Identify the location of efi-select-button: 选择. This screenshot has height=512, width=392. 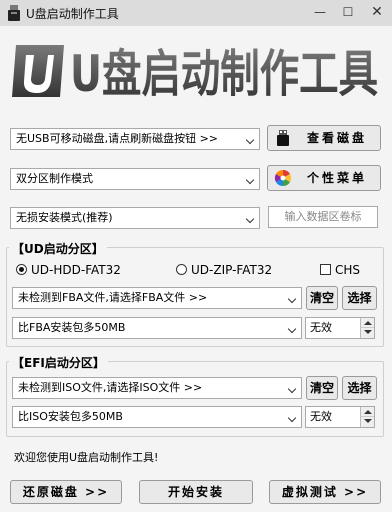
(359, 388).